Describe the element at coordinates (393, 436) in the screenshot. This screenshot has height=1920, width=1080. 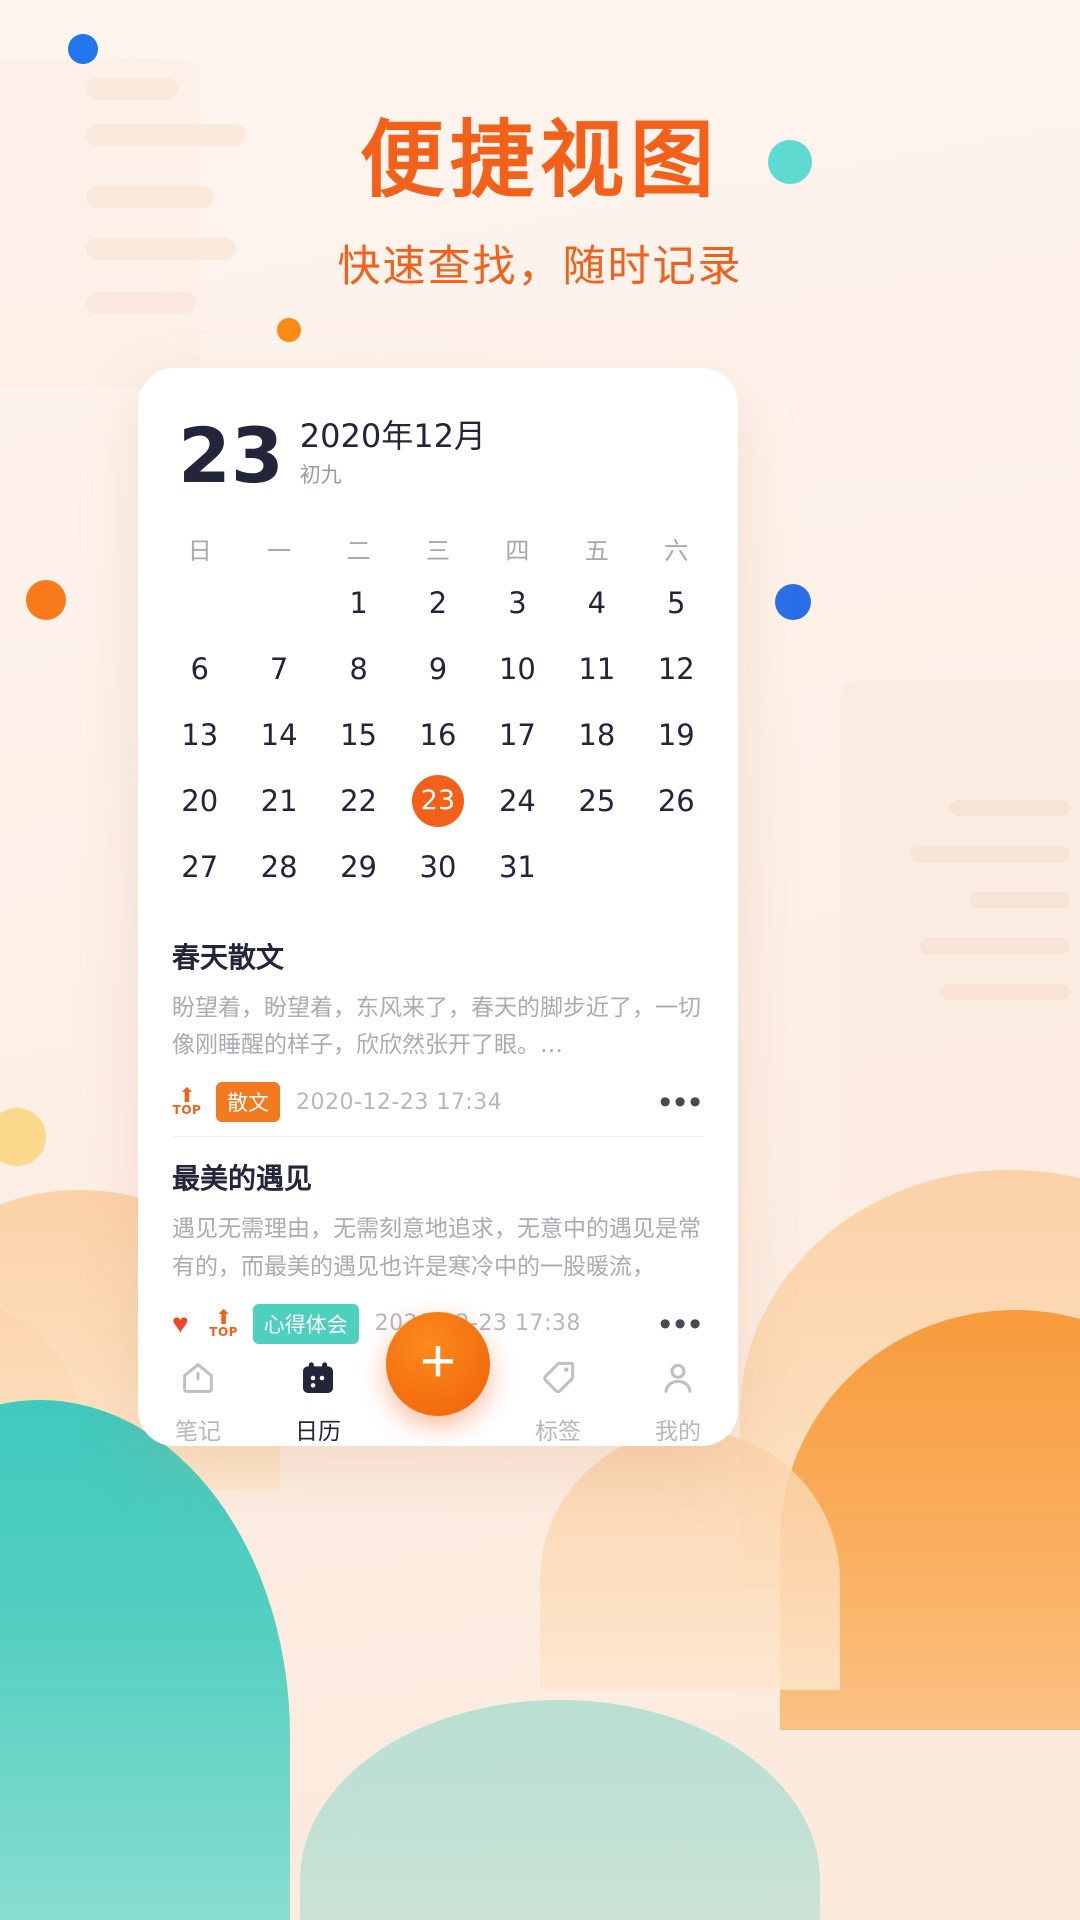
I see `year-month-label: 2020年12月` at that location.